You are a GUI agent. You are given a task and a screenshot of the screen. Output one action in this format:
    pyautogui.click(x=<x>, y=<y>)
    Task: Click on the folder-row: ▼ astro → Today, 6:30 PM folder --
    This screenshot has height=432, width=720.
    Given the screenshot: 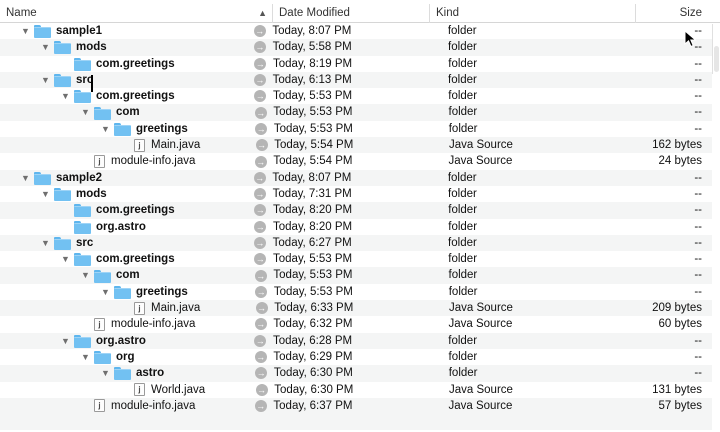 What is the action you would take?
    pyautogui.click(x=356, y=373)
    